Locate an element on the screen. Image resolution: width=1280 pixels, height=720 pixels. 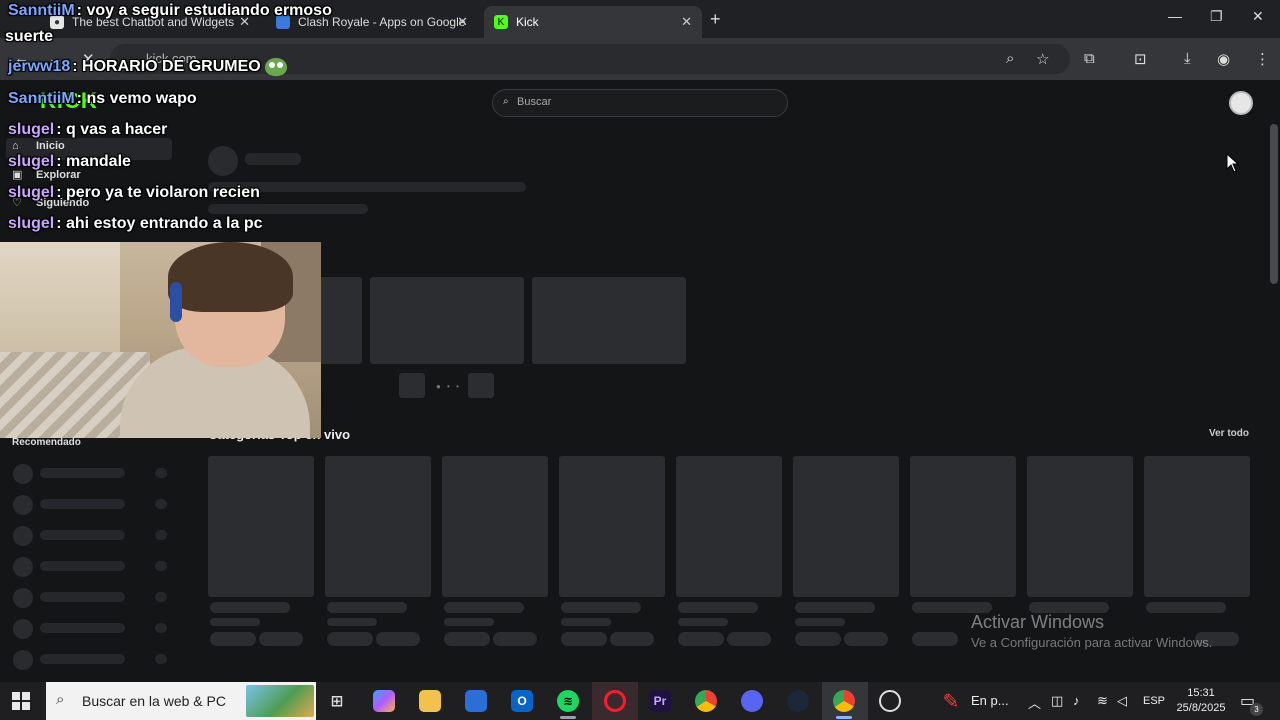
star-bookmark-icon: ☆ is located at coordinates (1042, 59).